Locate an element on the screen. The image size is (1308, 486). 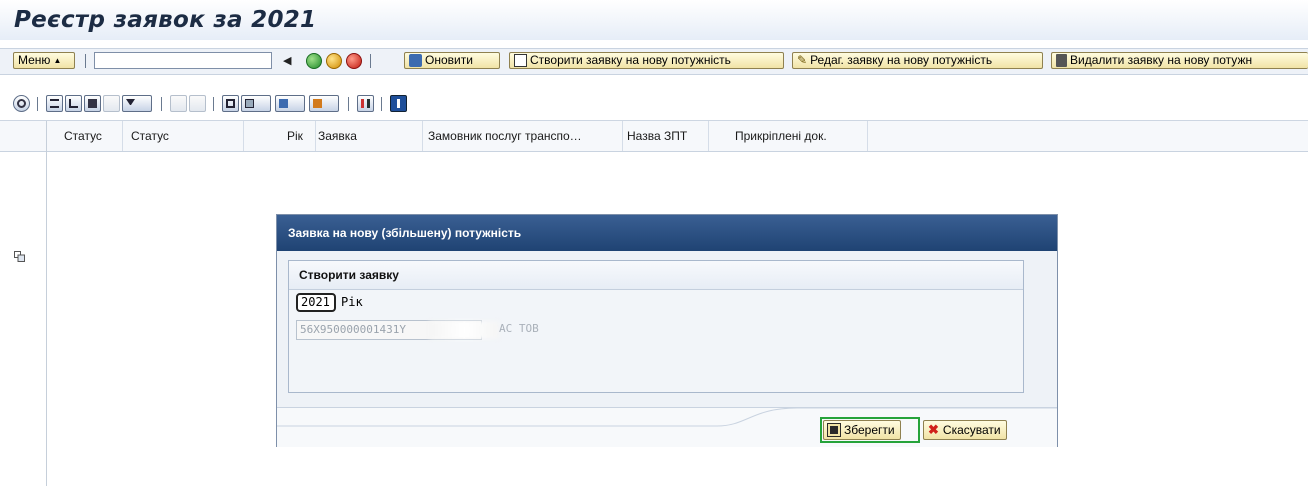
menu-button: Меню ▲ is located at coordinates (44, 60).